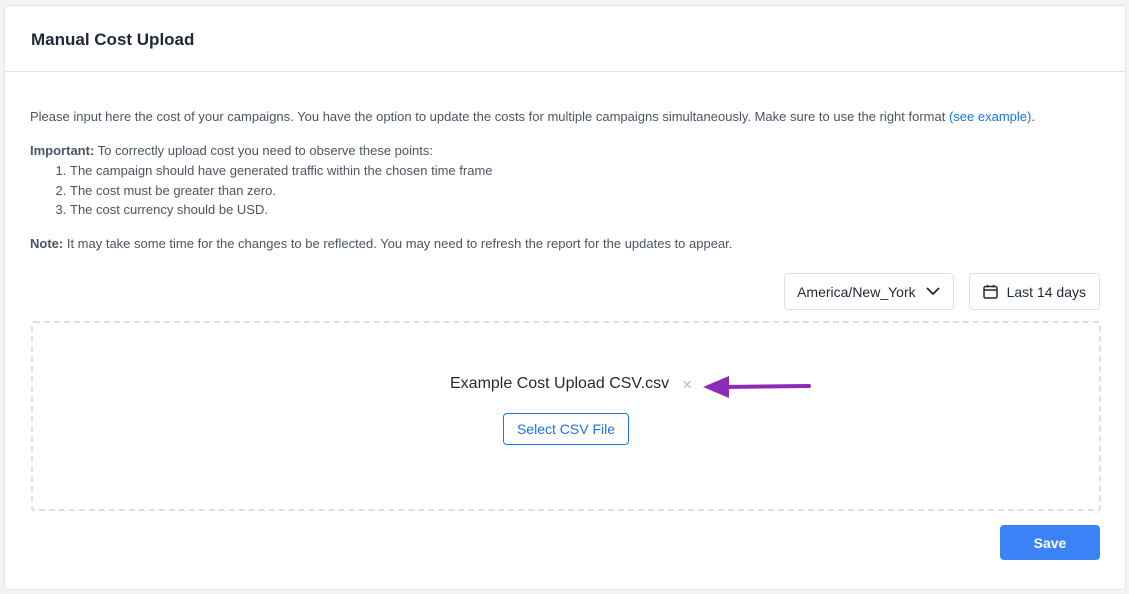 The image size is (1129, 594). What do you see at coordinates (47, 243) in the screenshot?
I see `note-label: Note:` at bounding box center [47, 243].